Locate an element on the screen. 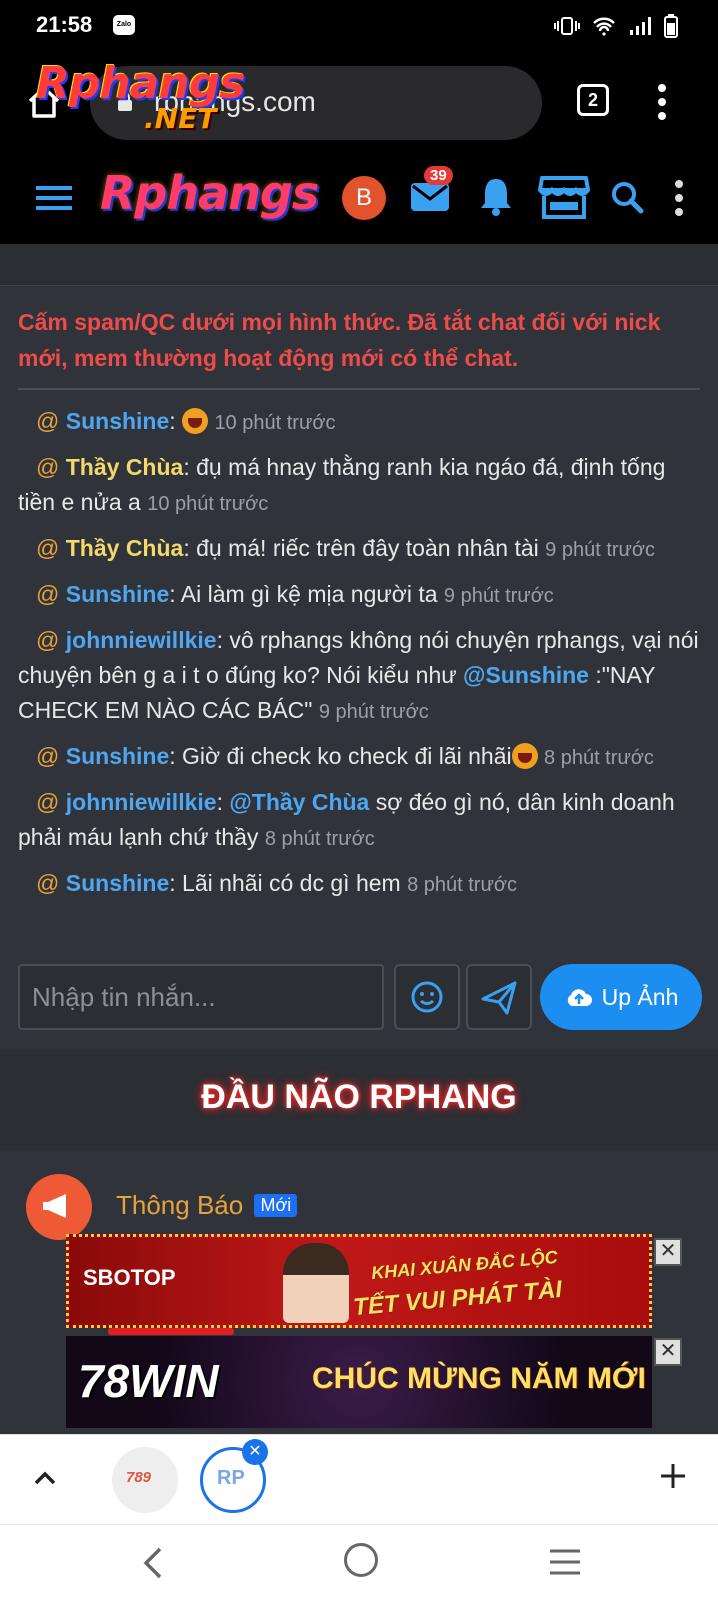  message-text: Lãi nhãi có dc gì hem is located at coordinates (288, 883).